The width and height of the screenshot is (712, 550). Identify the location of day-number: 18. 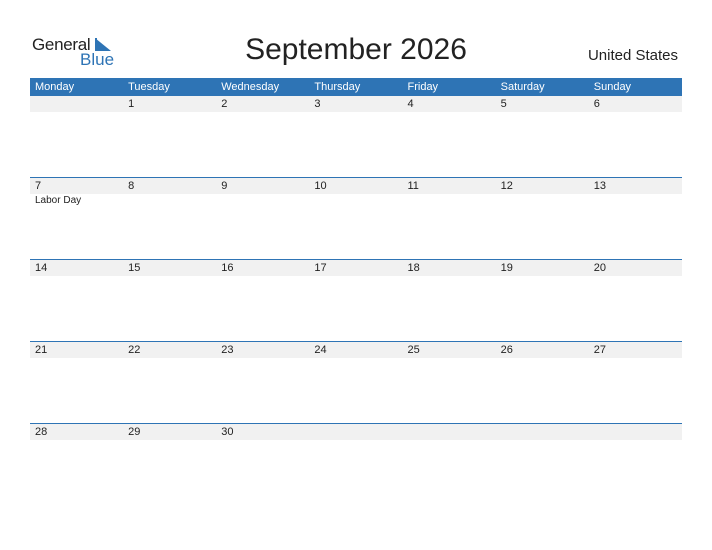
(413, 268).